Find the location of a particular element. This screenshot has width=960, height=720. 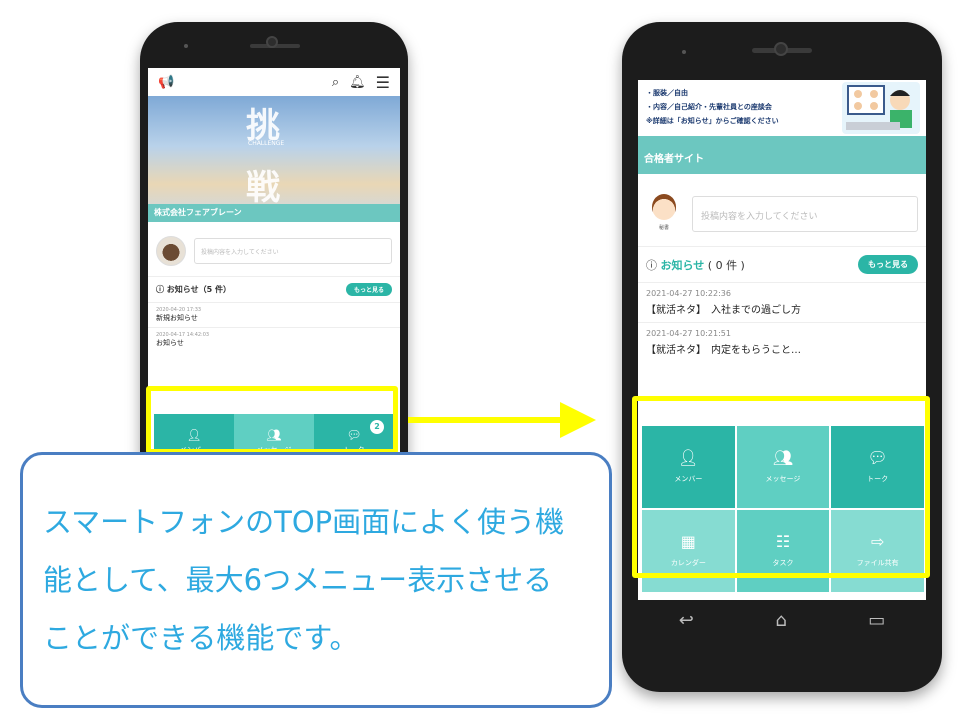

news-text: お知らせ is located at coordinates (170, 343).